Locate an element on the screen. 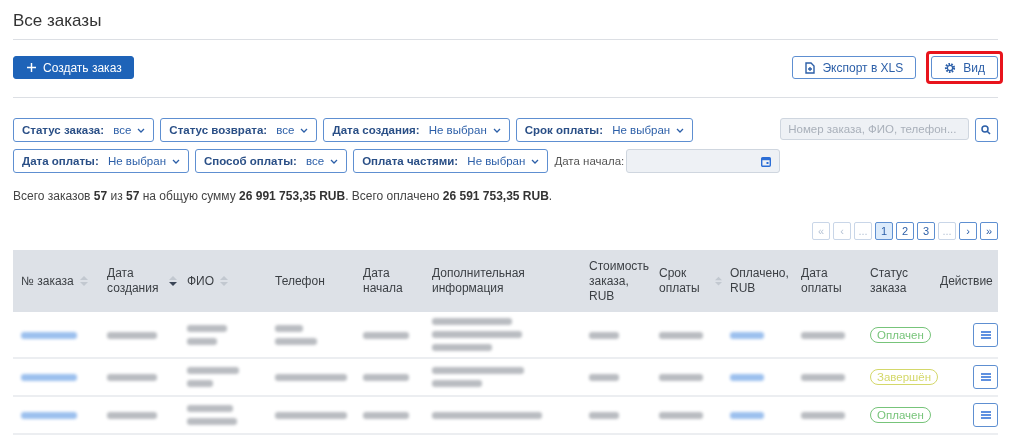 The height and width of the screenshot is (440, 1020). page-button: » is located at coordinates (989, 231).